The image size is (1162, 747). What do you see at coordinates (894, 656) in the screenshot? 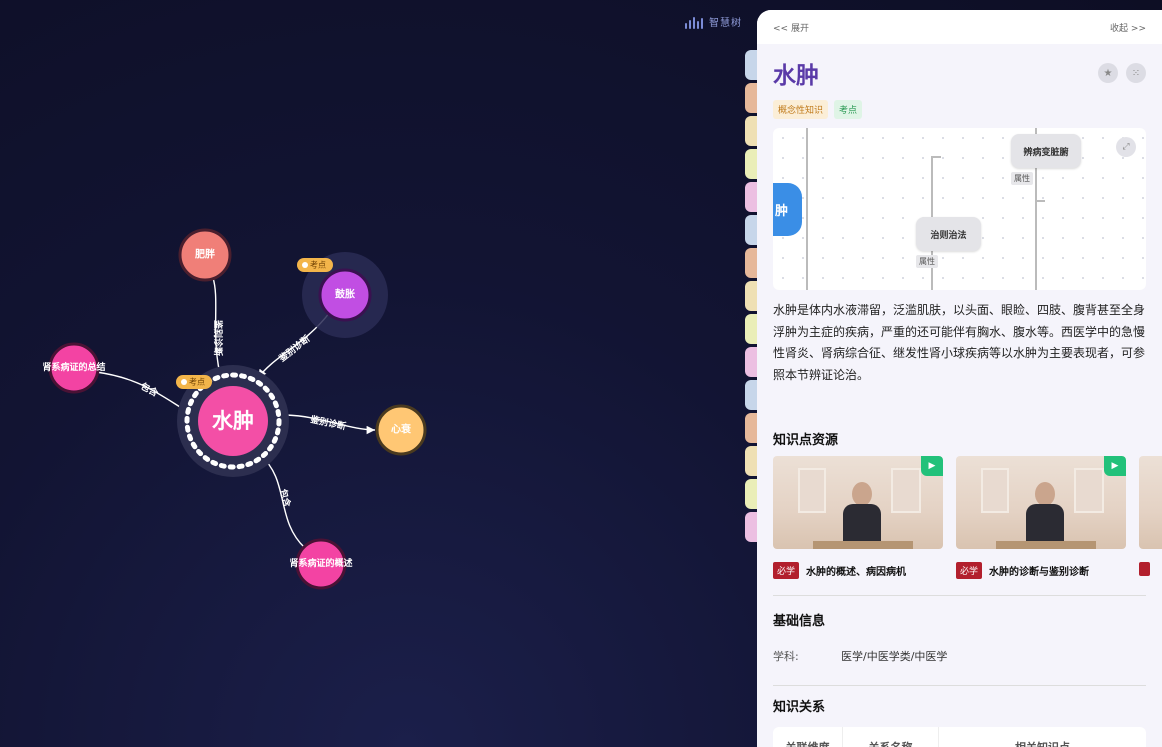
I see `subject-value: 医学/中医学类/中医学` at bounding box center [894, 656].